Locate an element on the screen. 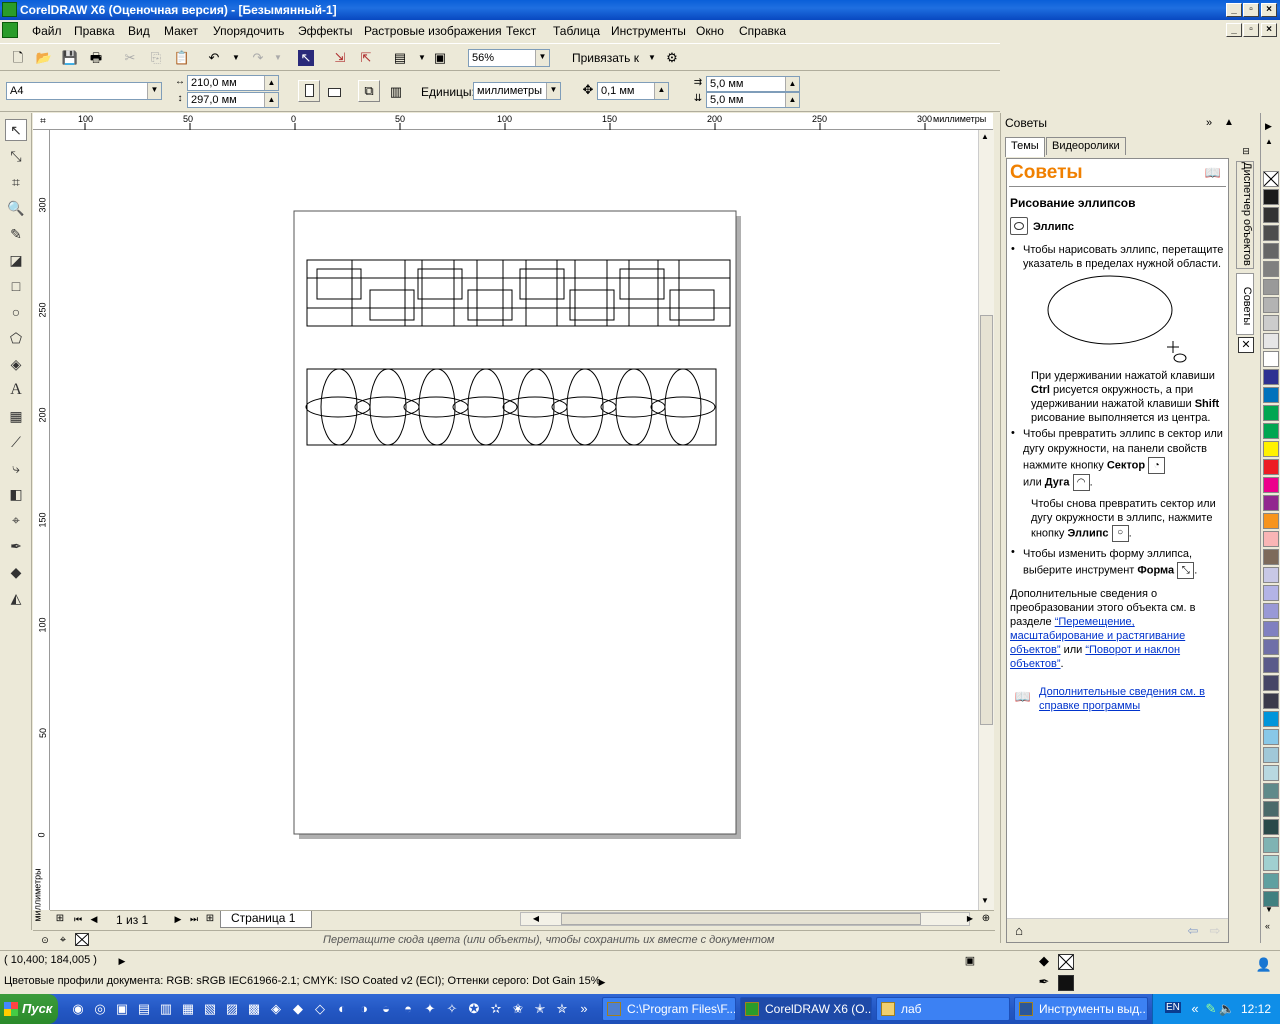 The width and height of the screenshot is (1280, 1024). fill-none-swatch is located at coordinates (1066, 962).